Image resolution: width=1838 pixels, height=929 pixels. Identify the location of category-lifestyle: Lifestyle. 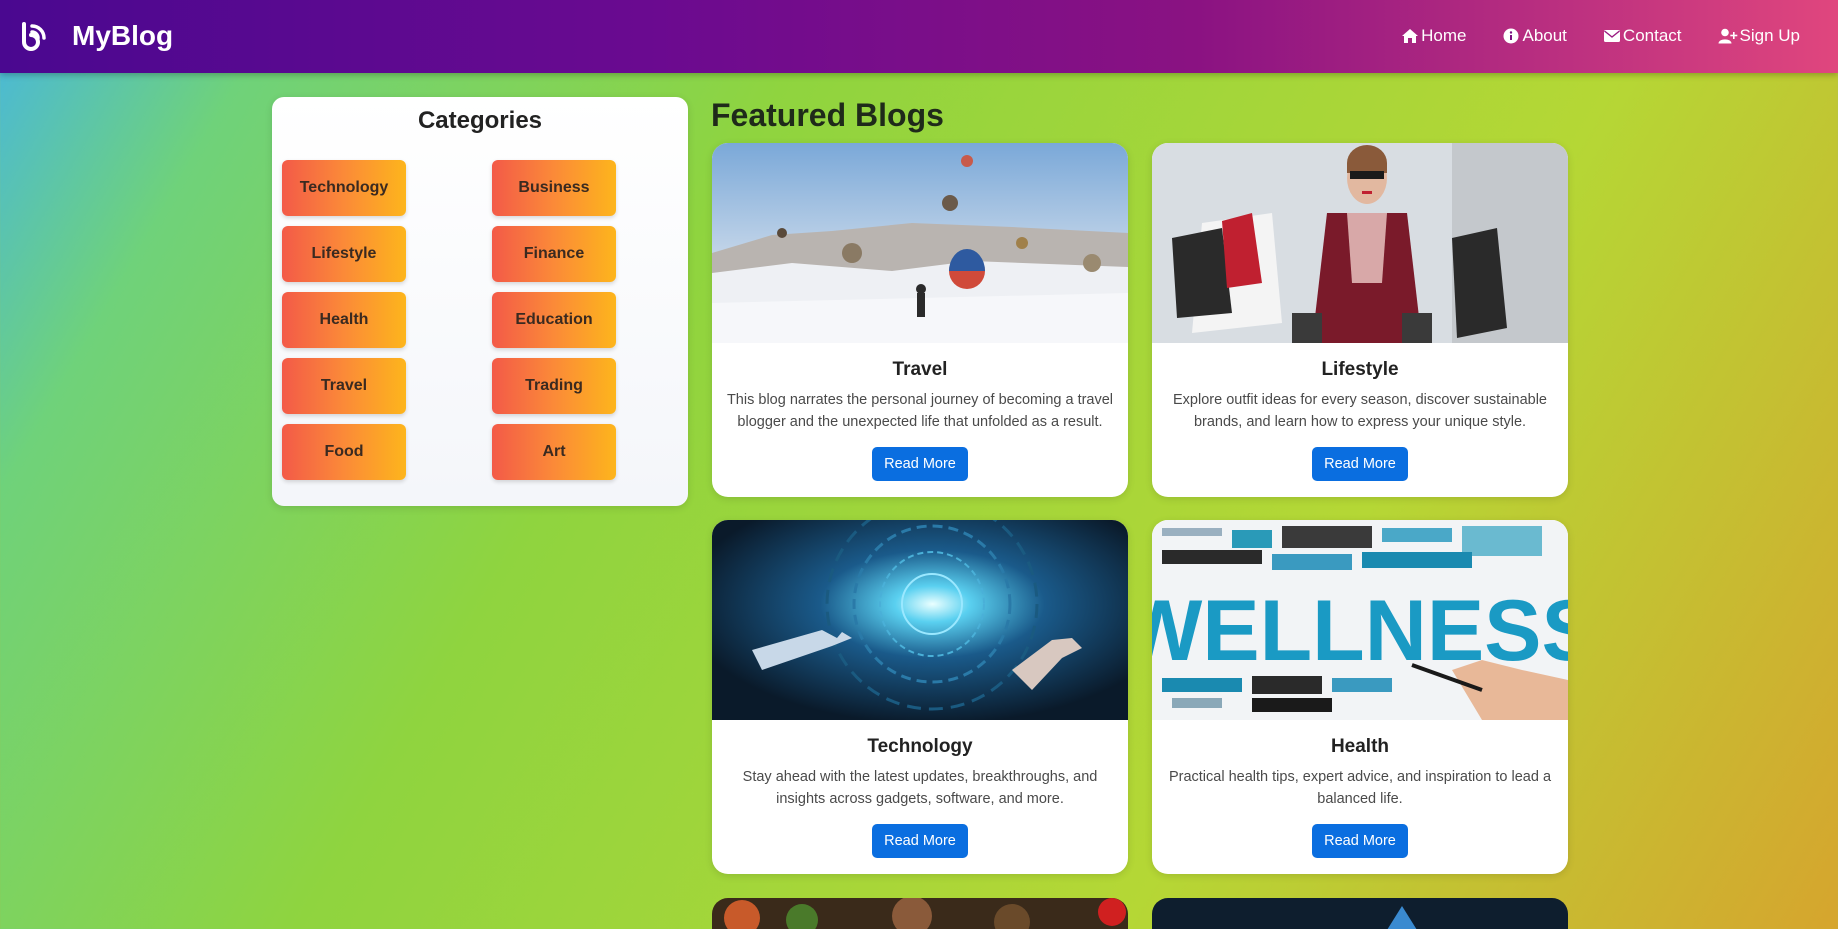
(344, 254).